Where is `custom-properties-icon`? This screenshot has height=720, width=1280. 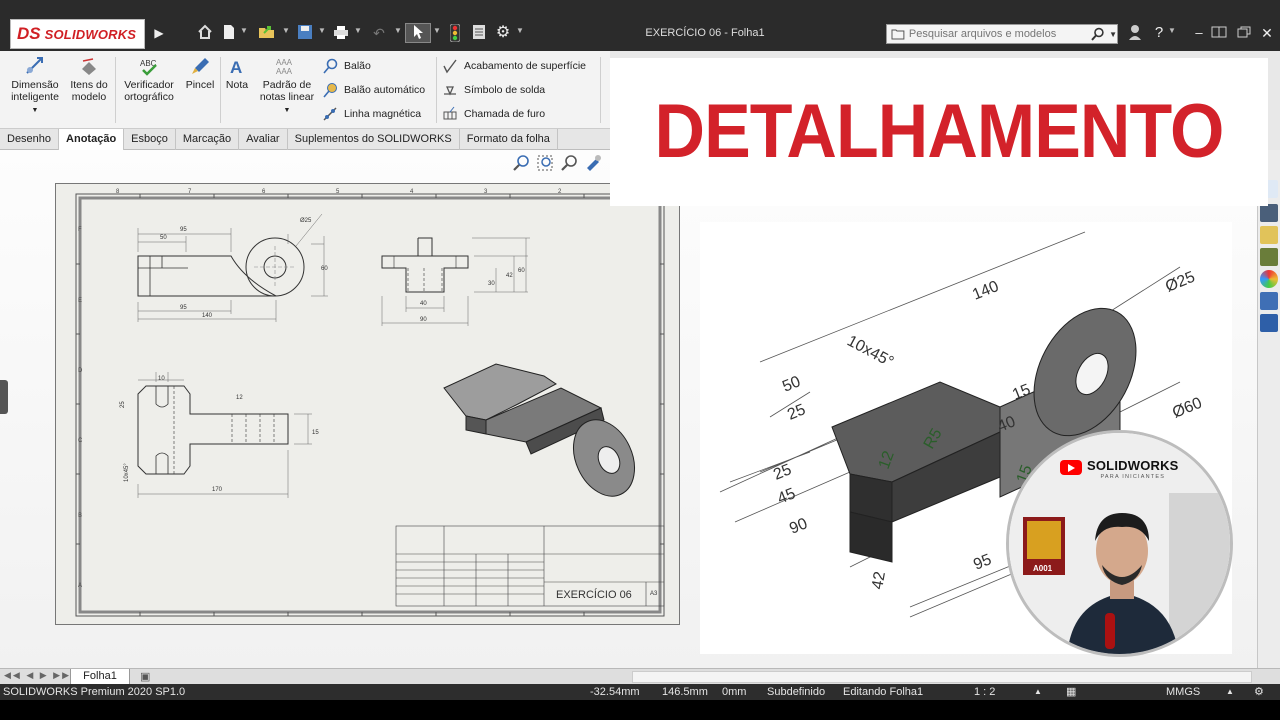 custom-properties-icon is located at coordinates (1269, 301).